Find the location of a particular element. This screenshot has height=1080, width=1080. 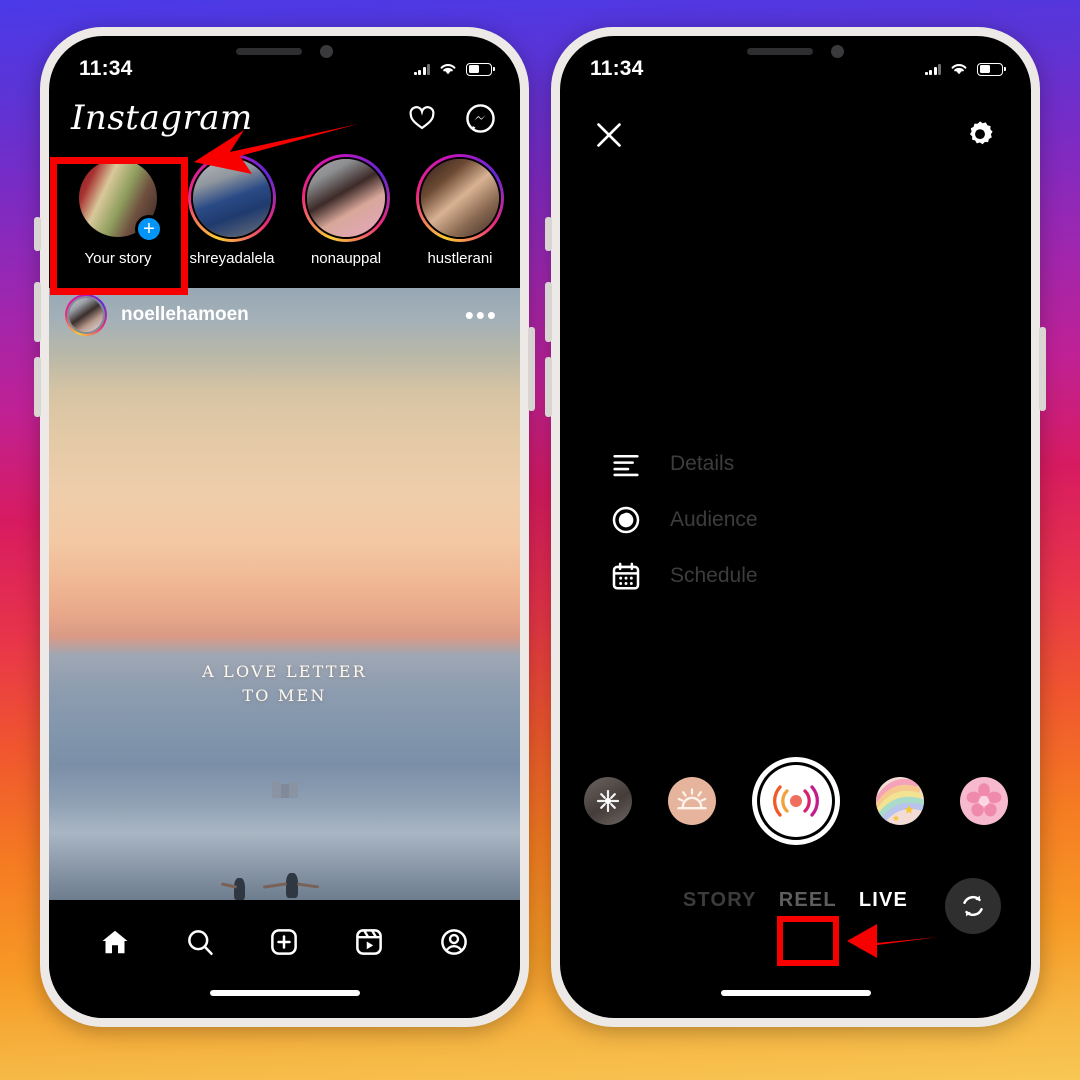

post-author-avatar-ring is located at coordinates (86, 315).